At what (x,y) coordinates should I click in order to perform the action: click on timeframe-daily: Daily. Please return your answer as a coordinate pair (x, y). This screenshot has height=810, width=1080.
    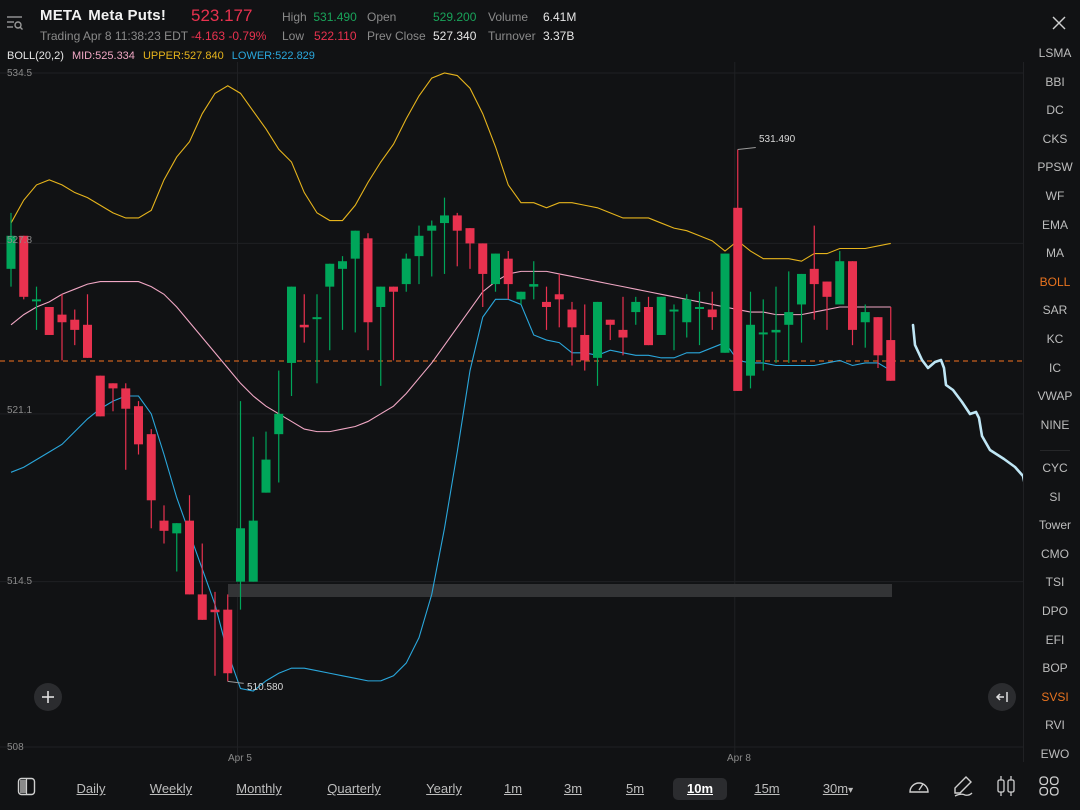
    Looking at the image, I should click on (91, 789).